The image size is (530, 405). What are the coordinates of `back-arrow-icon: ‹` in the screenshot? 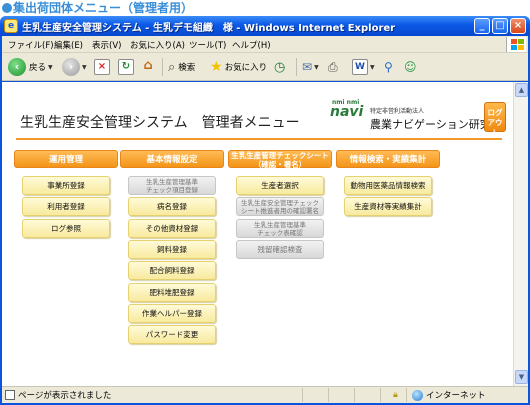 It's located at (17, 67).